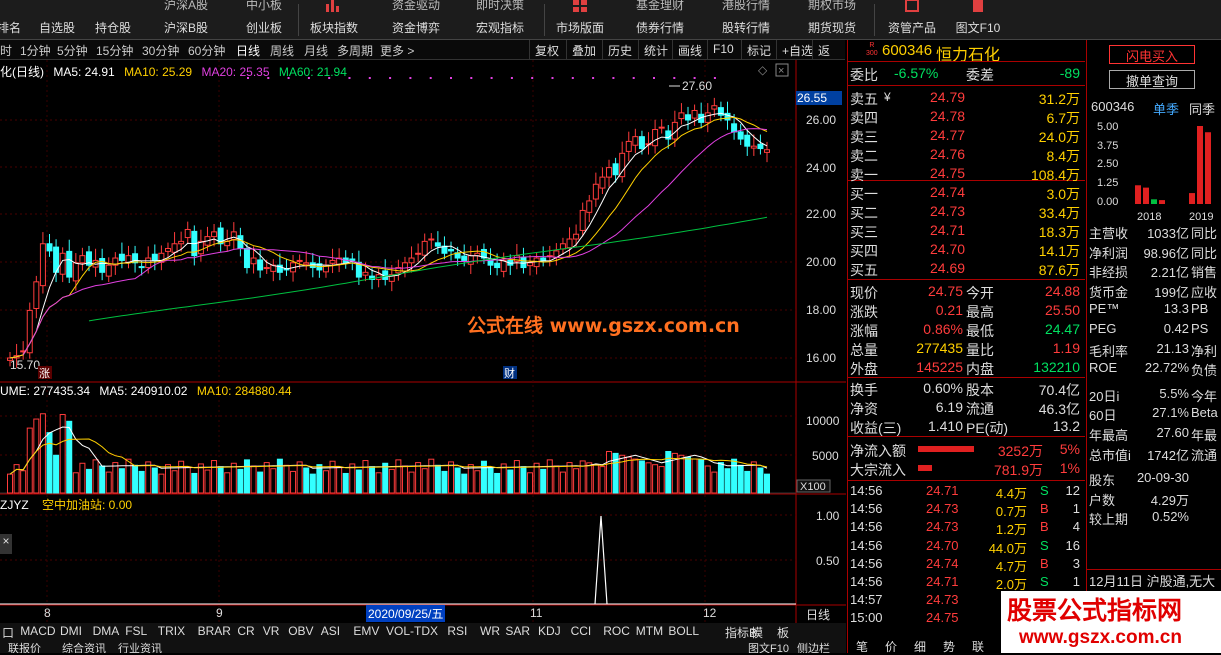  I want to click on menu-capital: 资金驱动 资金博弈, so click(416, 20).